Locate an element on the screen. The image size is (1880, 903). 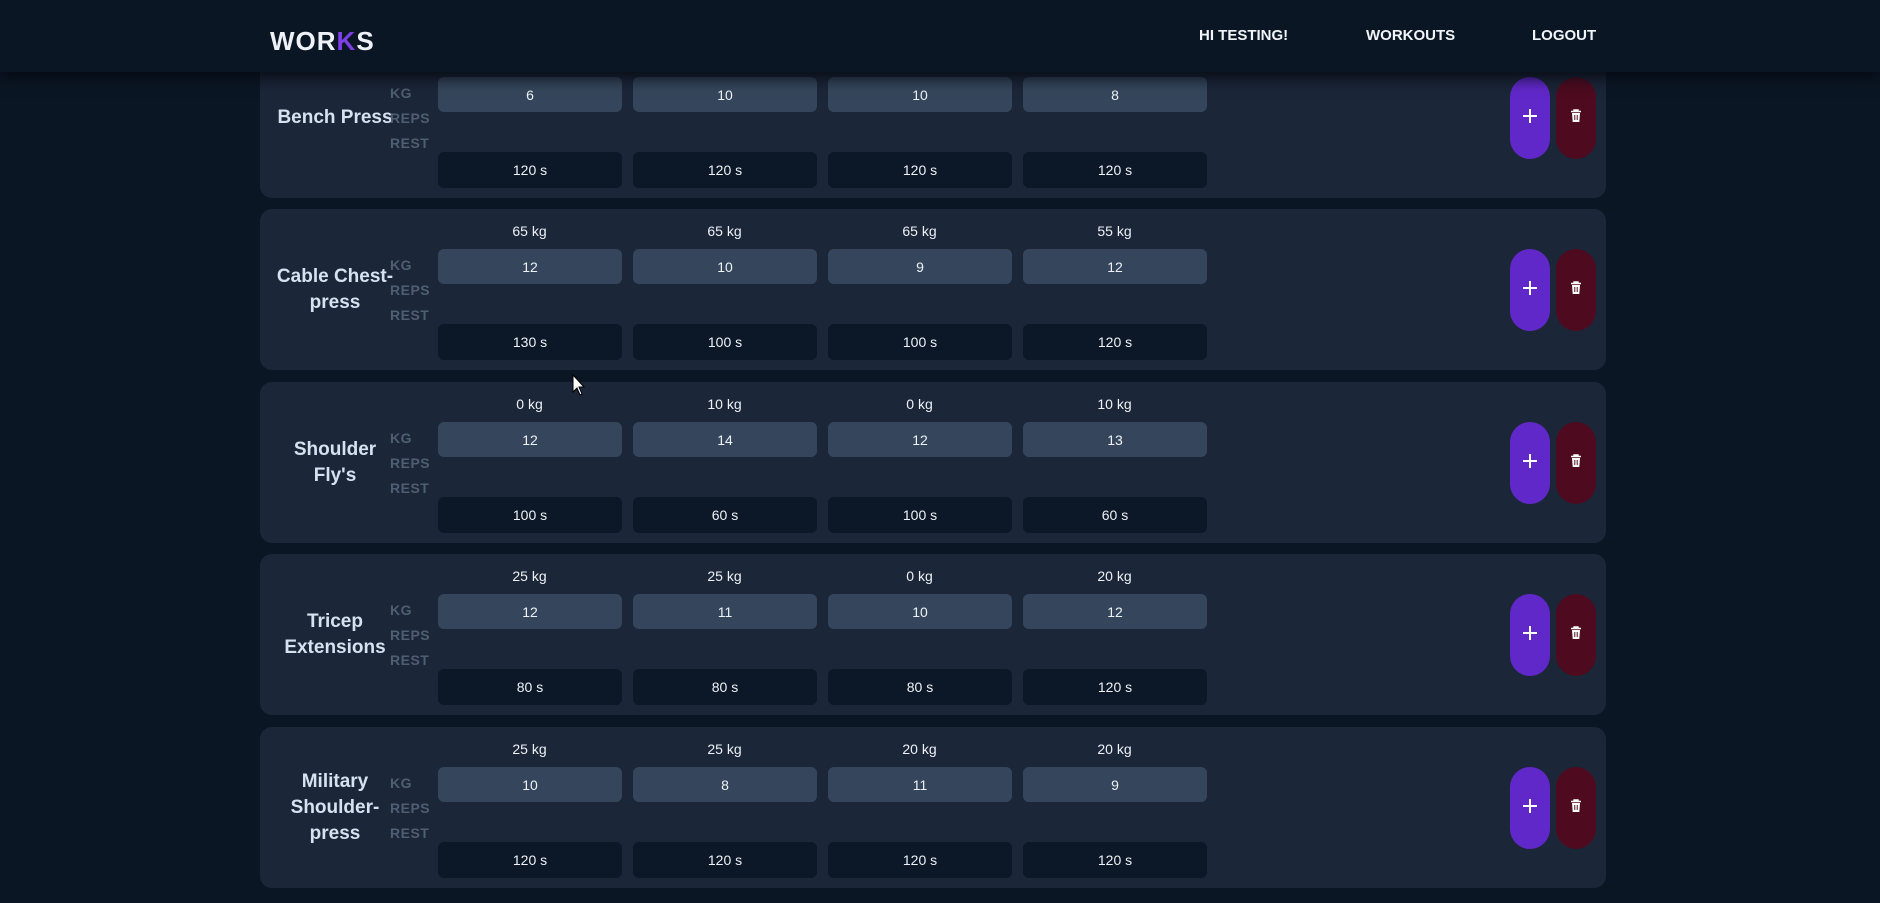
set-reps-field: 6 is located at coordinates (530, 94).